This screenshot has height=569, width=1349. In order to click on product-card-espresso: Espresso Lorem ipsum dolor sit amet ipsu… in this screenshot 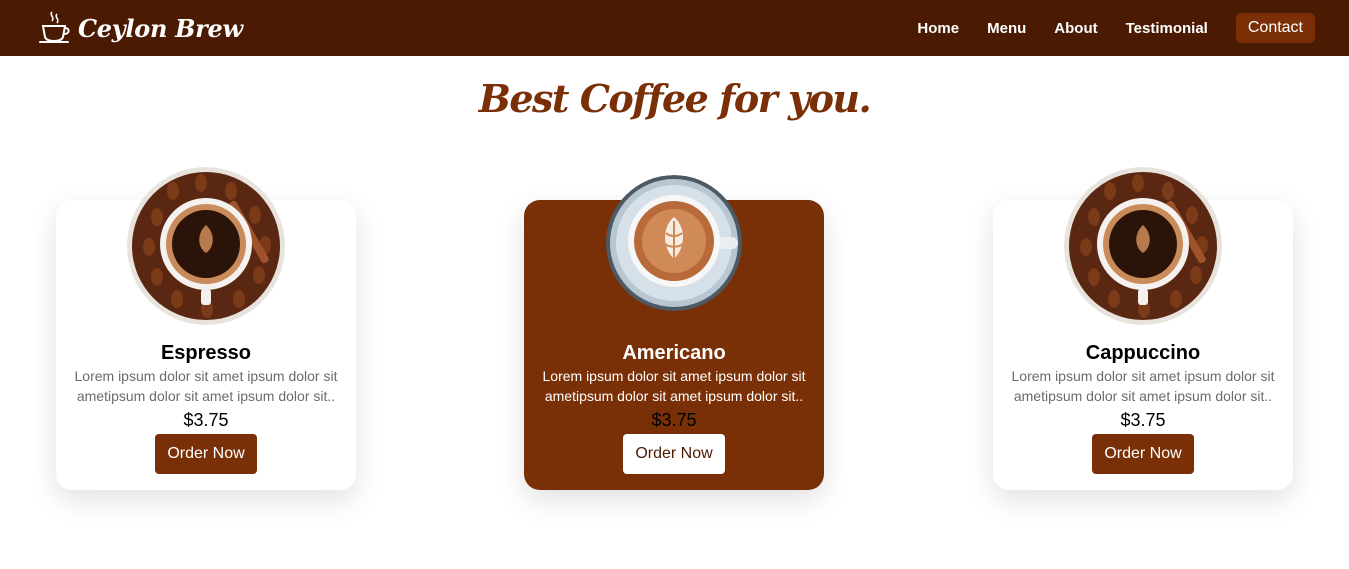, I will do `click(206, 328)`.